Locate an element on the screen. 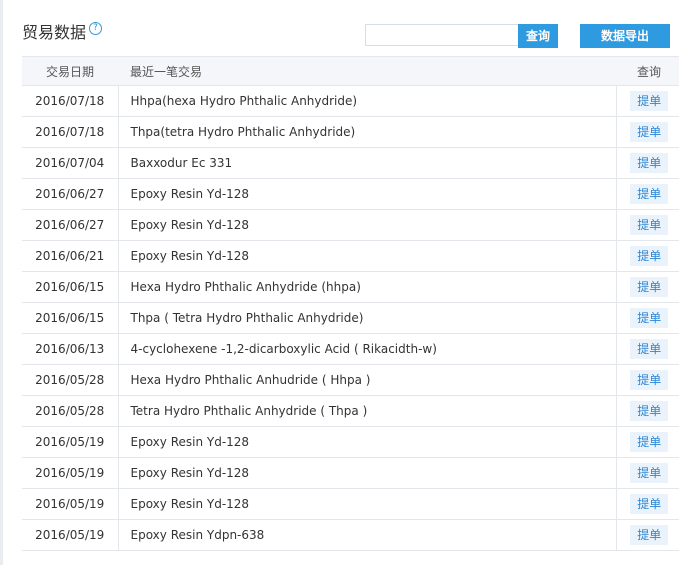 This screenshot has height=565, width=679. latest-trade-cell: Thpa ( Tetra Hydro Phthalic Anhydride) is located at coordinates (366, 318).